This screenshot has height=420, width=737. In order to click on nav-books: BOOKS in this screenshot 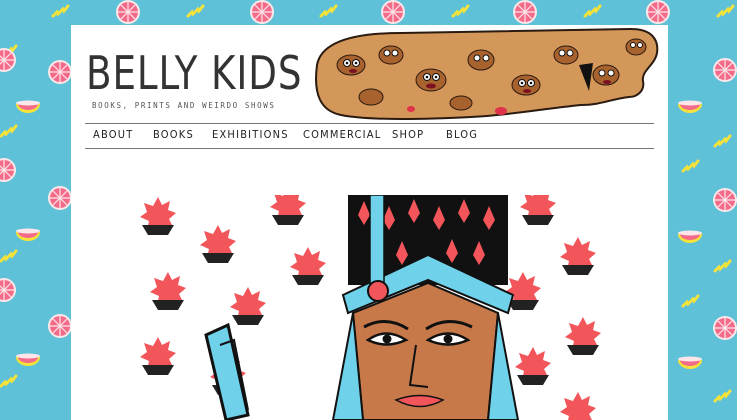, I will do `click(173, 134)`.